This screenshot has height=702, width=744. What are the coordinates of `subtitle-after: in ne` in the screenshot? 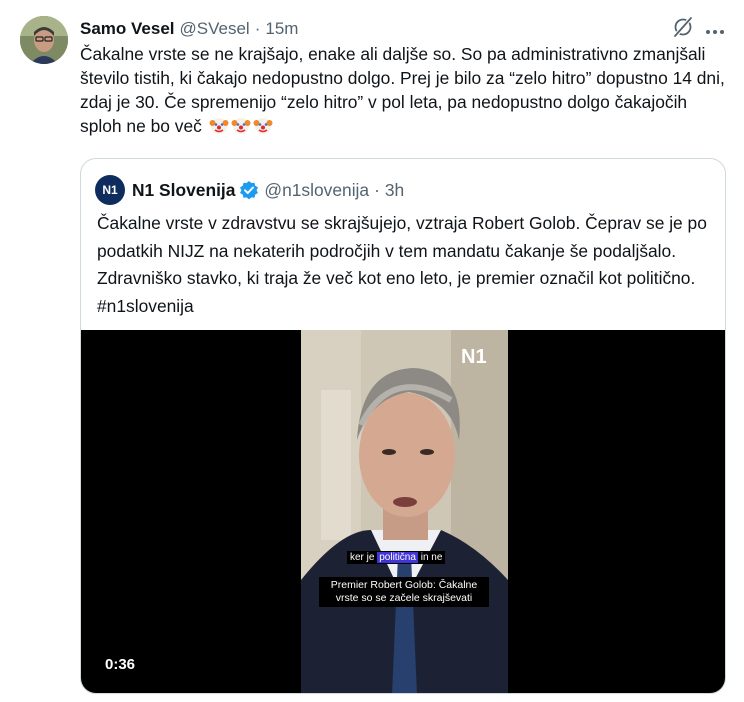 It's located at (430, 557).